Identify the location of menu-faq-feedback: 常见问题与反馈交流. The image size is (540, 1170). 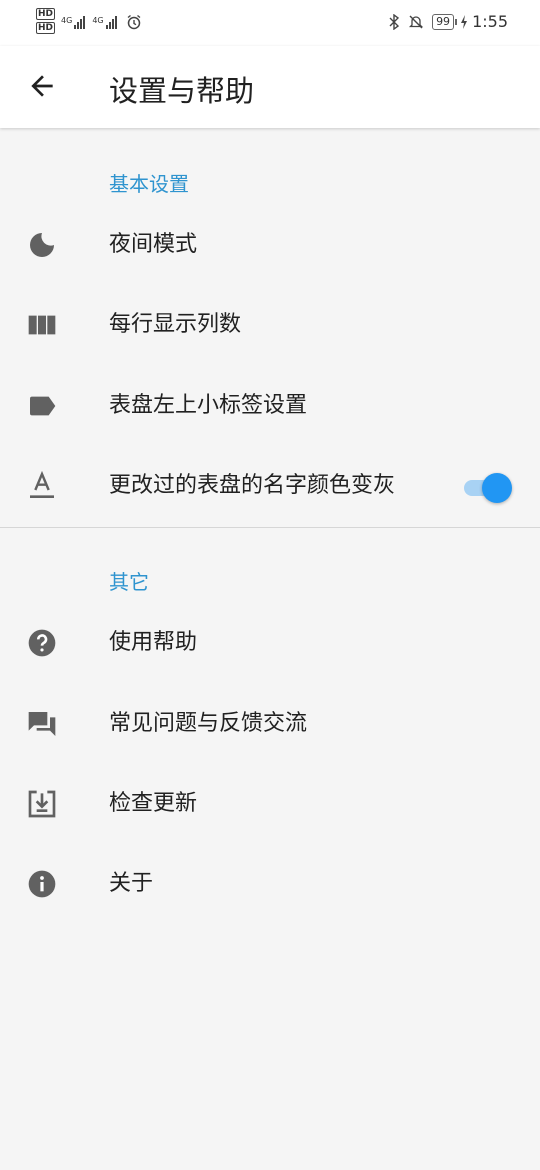
(270, 724).